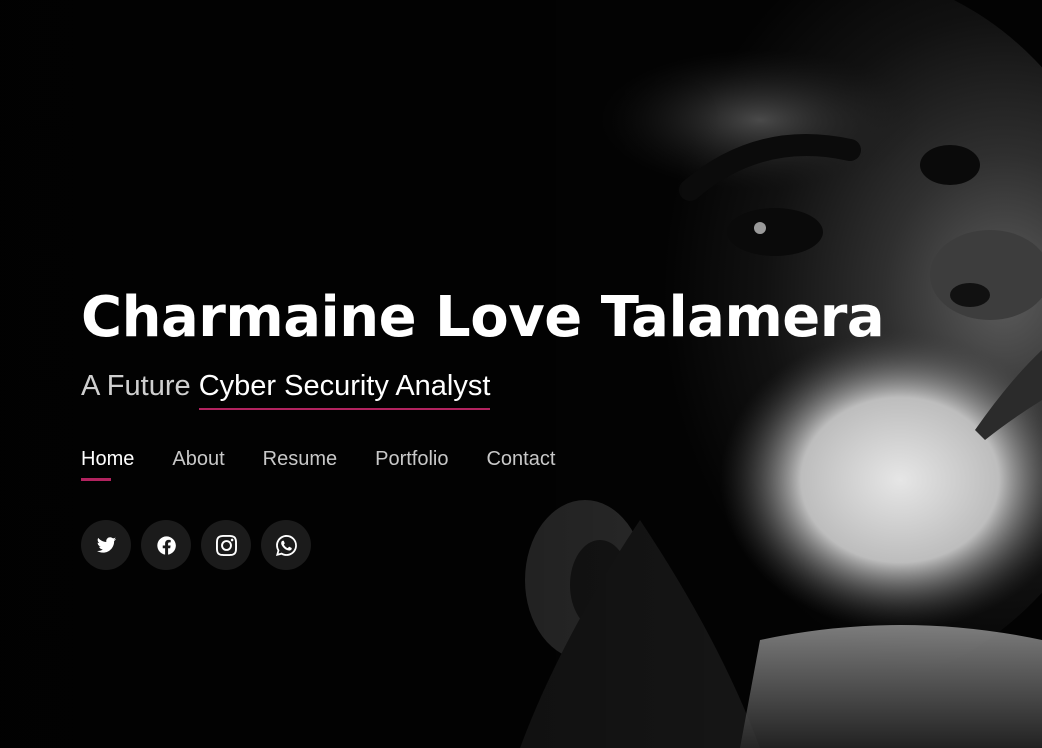  What do you see at coordinates (411, 461) in the screenshot?
I see `nav-link-portfolio: Portfolio` at bounding box center [411, 461].